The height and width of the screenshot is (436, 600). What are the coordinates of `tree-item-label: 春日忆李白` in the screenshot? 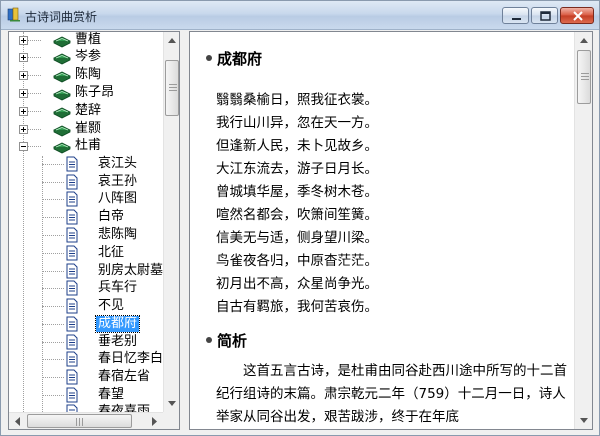 It's located at (130, 358).